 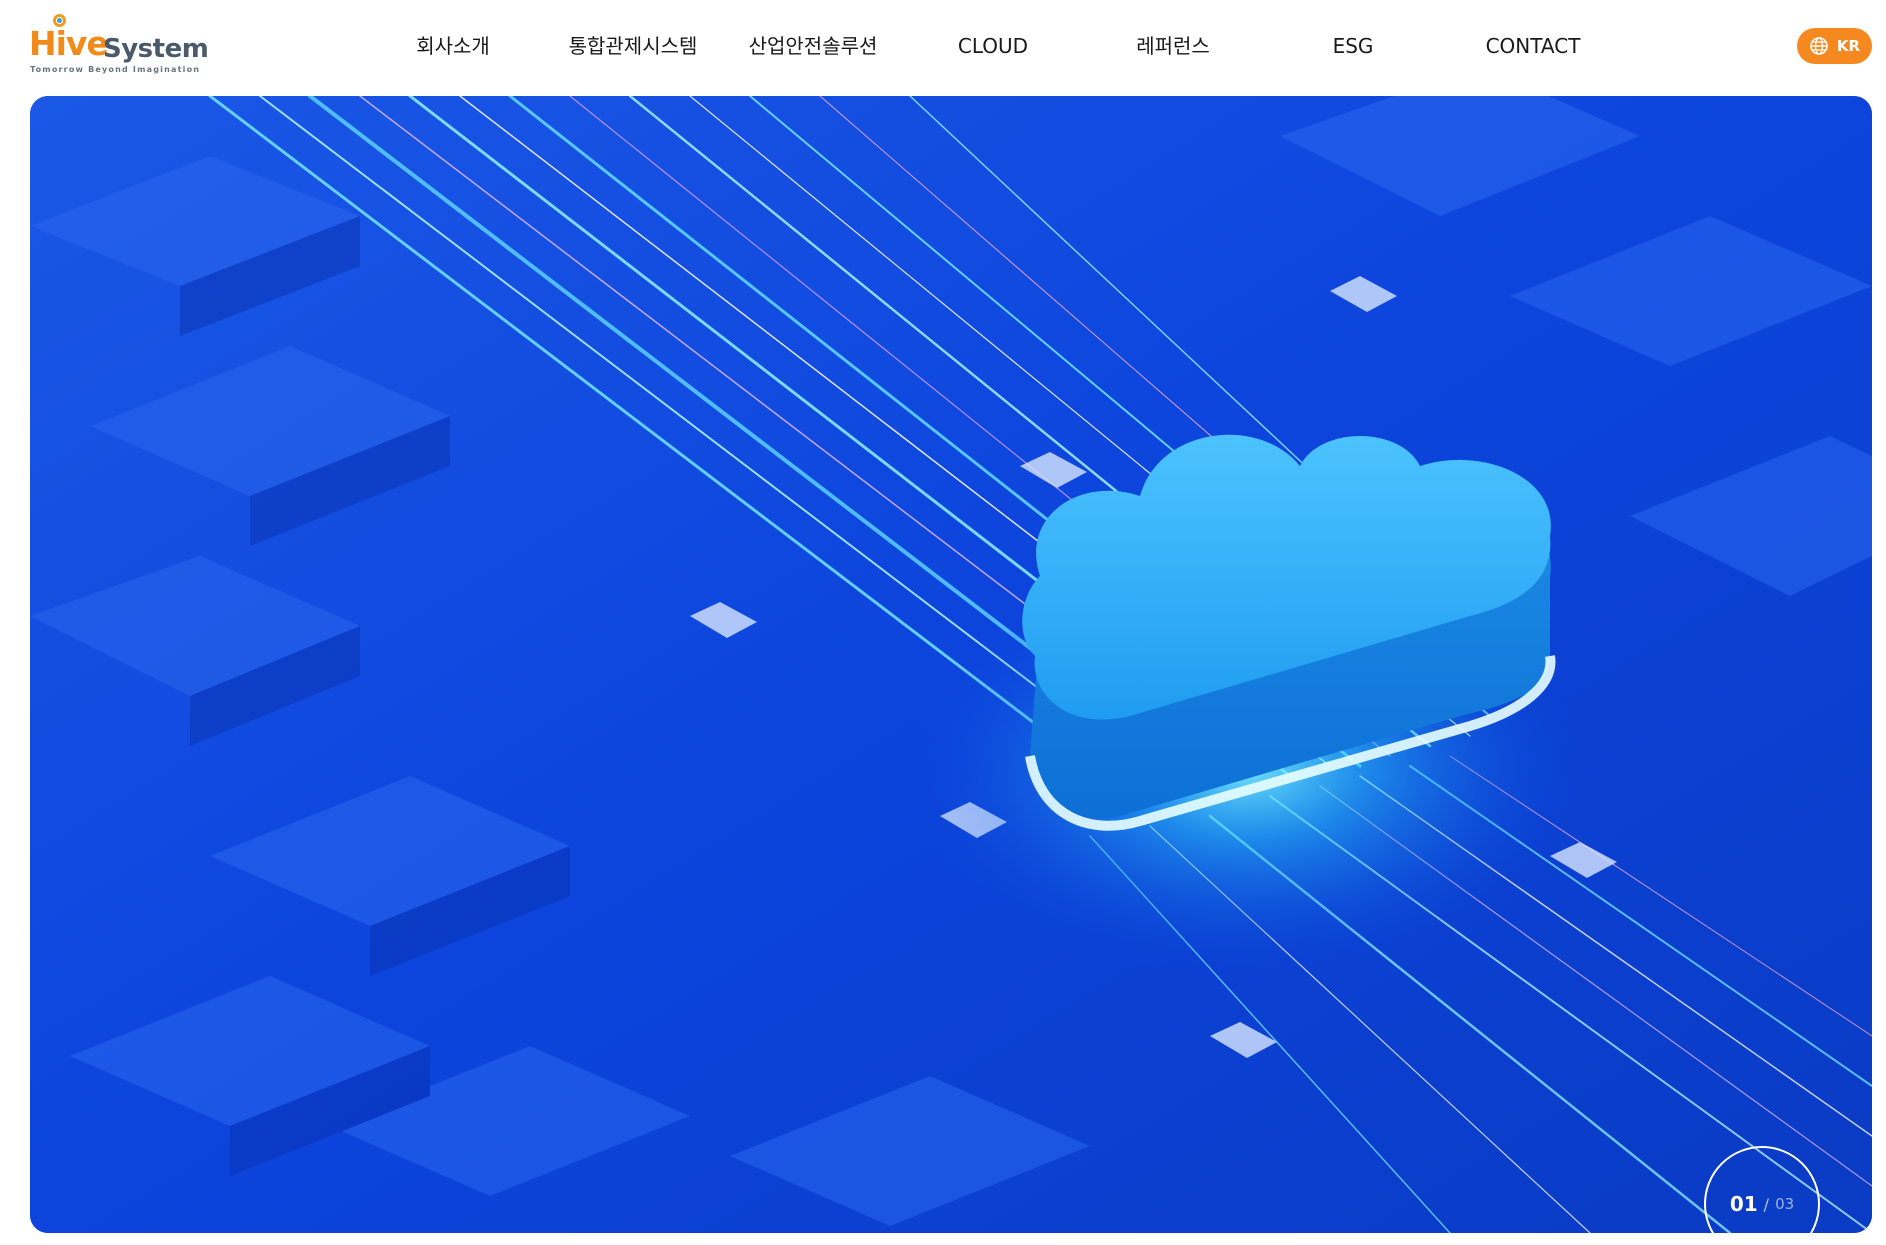 What do you see at coordinates (1533, 46) in the screenshot?
I see `nav-item-contact: CONTACT` at bounding box center [1533, 46].